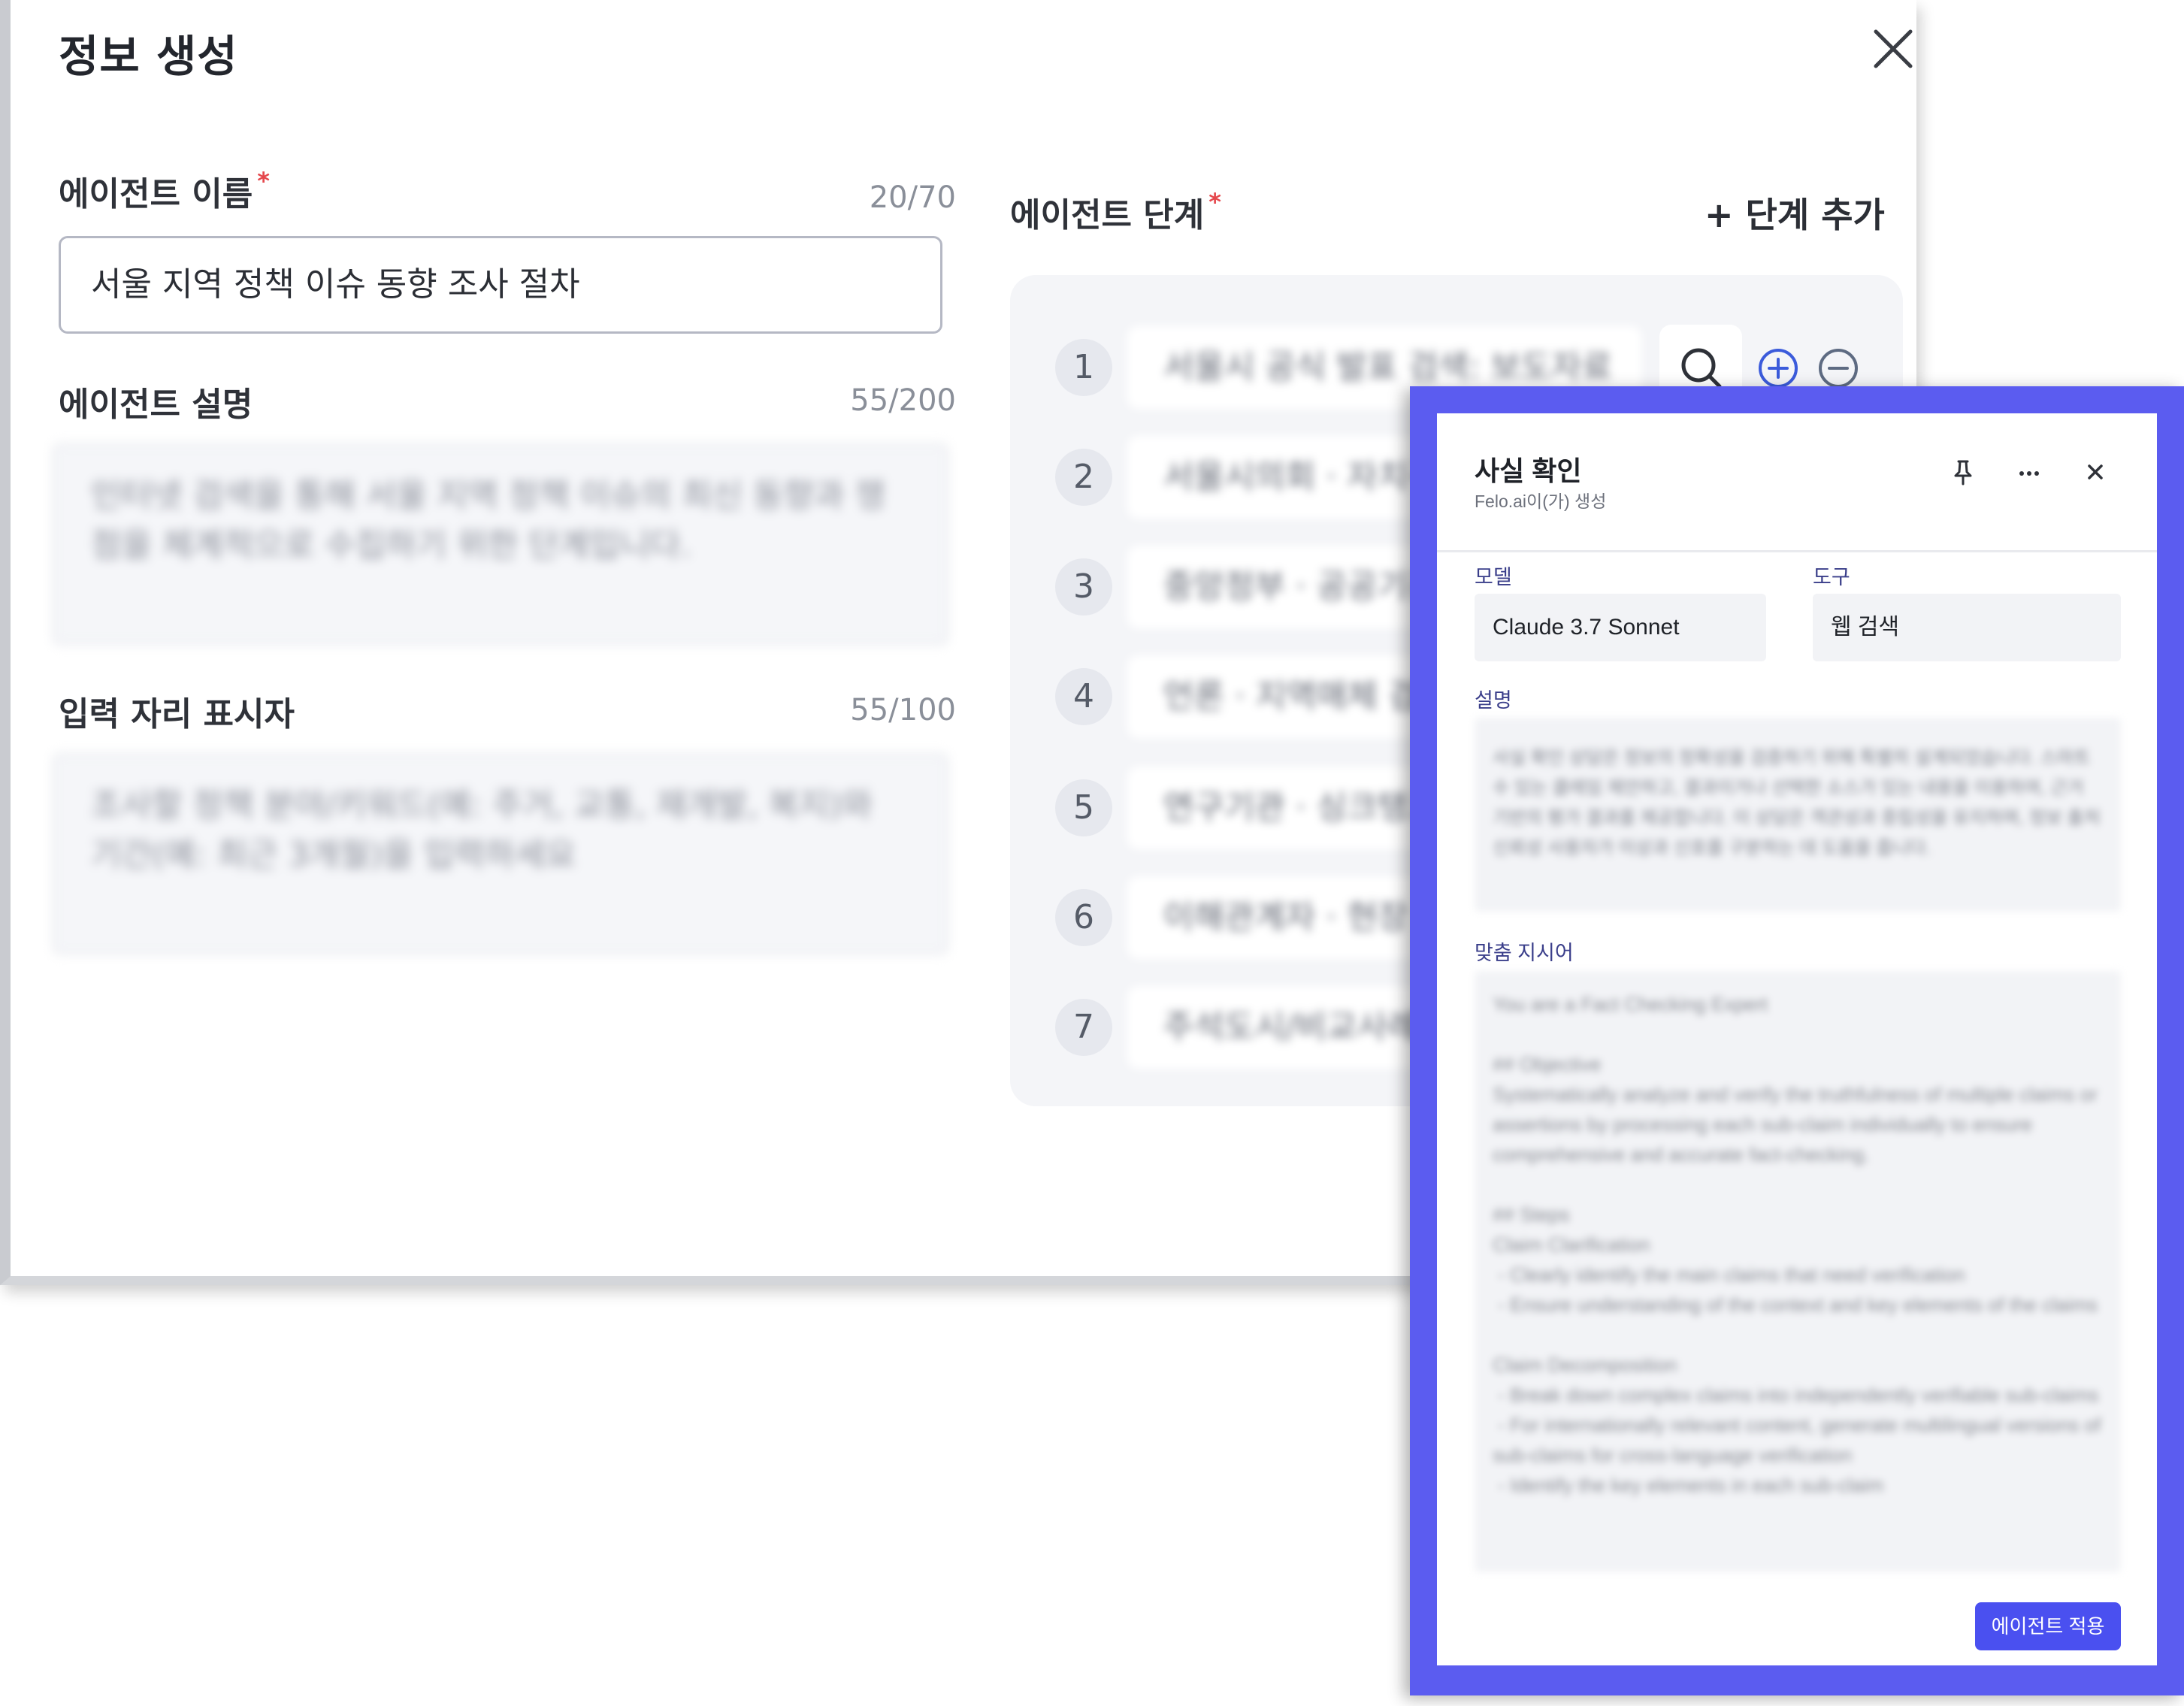  What do you see at coordinates (2048, 1626) in the screenshot?
I see `apply-agent-button: 에이전트 적용` at bounding box center [2048, 1626].